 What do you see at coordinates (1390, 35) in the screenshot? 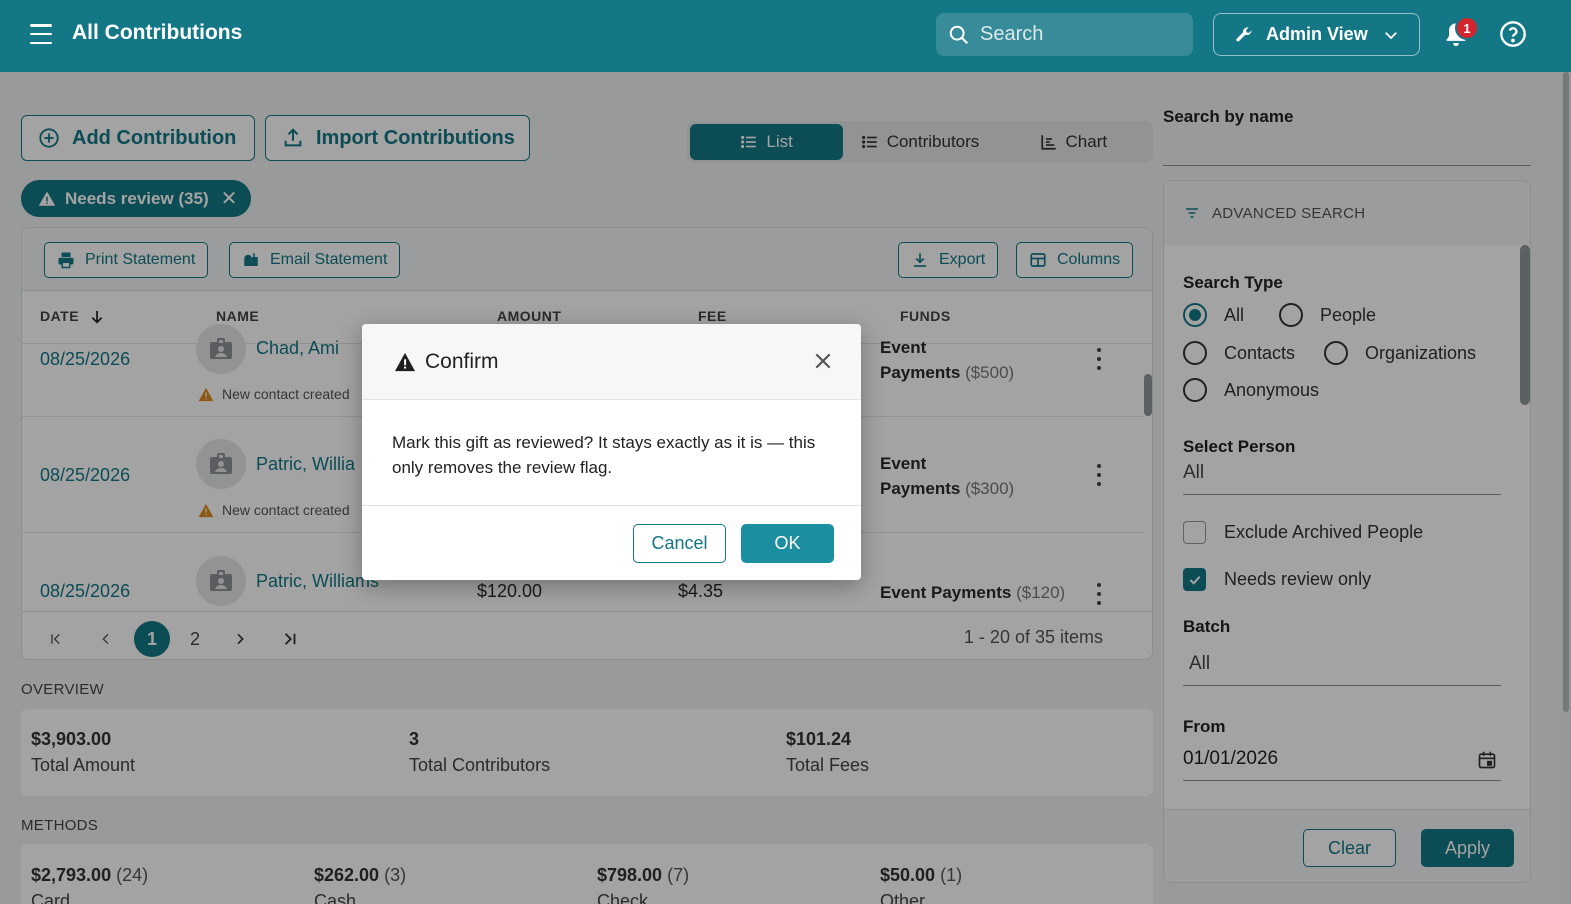
I see `chevron-down-icon` at bounding box center [1390, 35].